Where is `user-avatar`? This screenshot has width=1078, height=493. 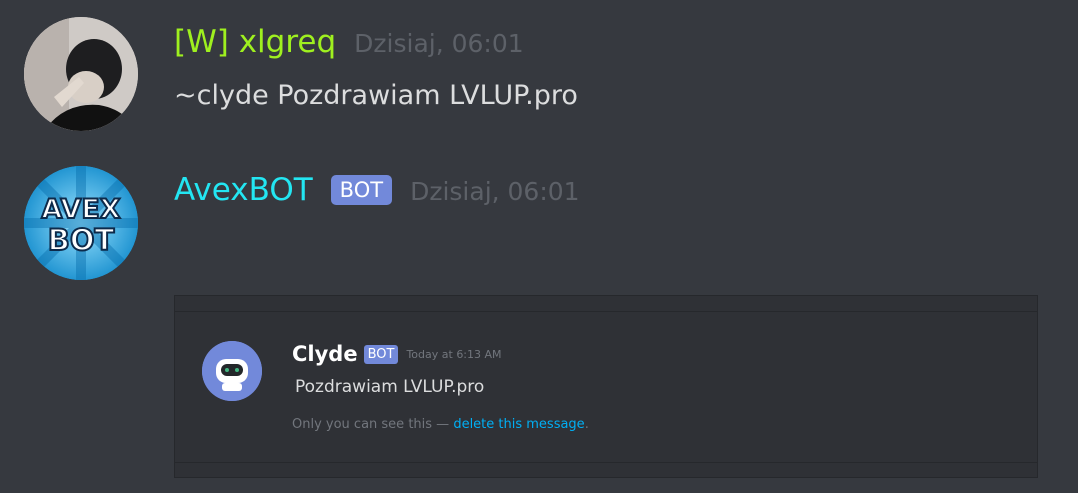 user-avatar is located at coordinates (81, 74).